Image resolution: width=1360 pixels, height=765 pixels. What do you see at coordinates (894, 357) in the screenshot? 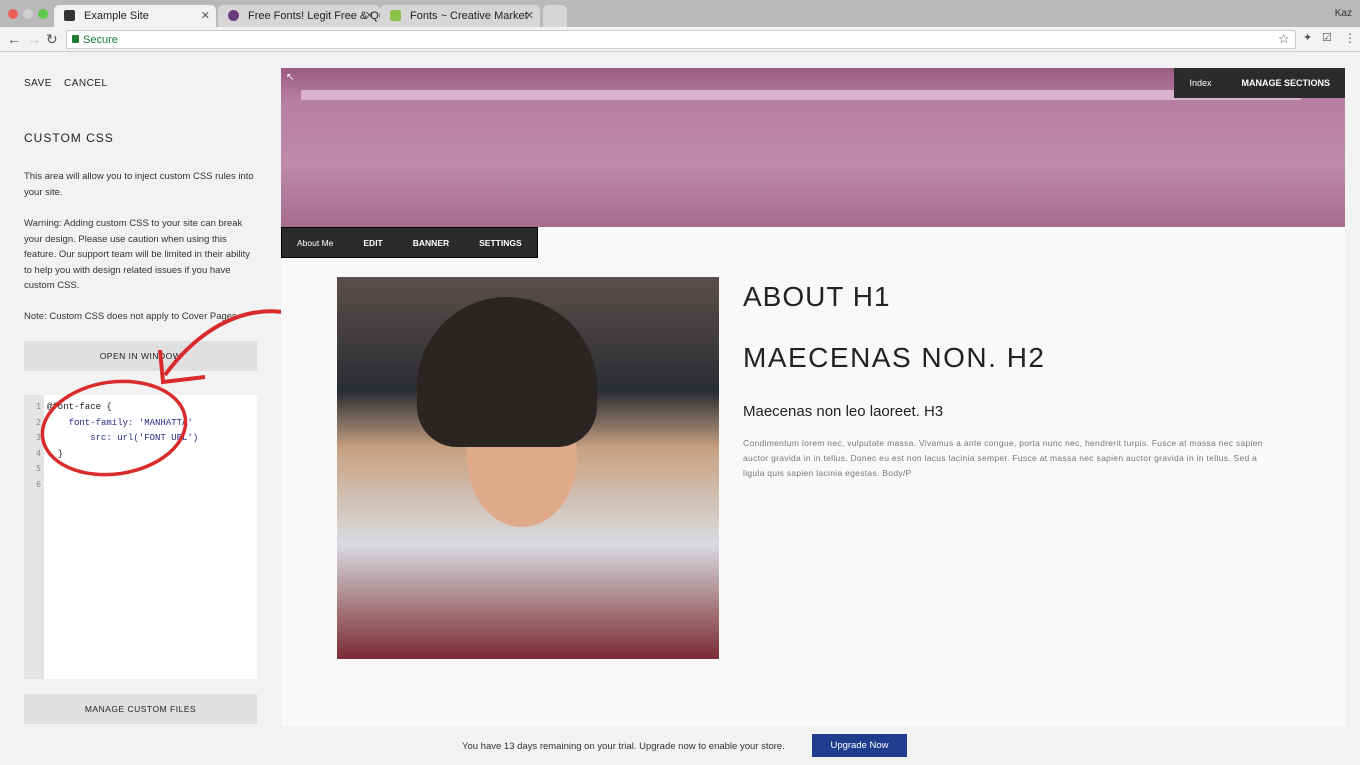
I see `heading-h2: MAECENAS NON. H2` at bounding box center [894, 357].